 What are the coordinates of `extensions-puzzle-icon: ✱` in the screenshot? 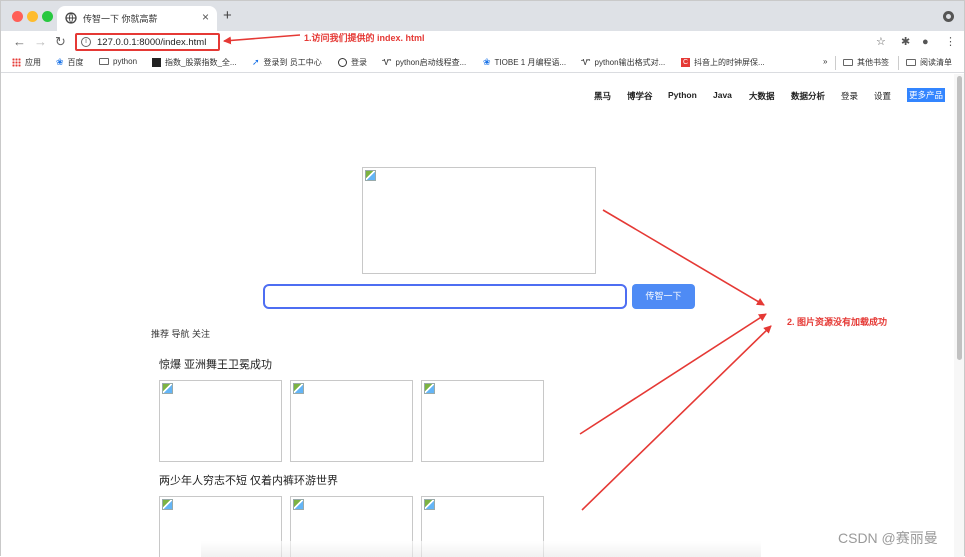 It's located at (905, 42).